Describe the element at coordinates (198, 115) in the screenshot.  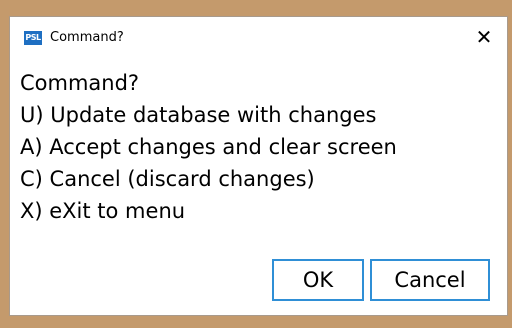
I see `option-update: U) Update database with changes` at that location.